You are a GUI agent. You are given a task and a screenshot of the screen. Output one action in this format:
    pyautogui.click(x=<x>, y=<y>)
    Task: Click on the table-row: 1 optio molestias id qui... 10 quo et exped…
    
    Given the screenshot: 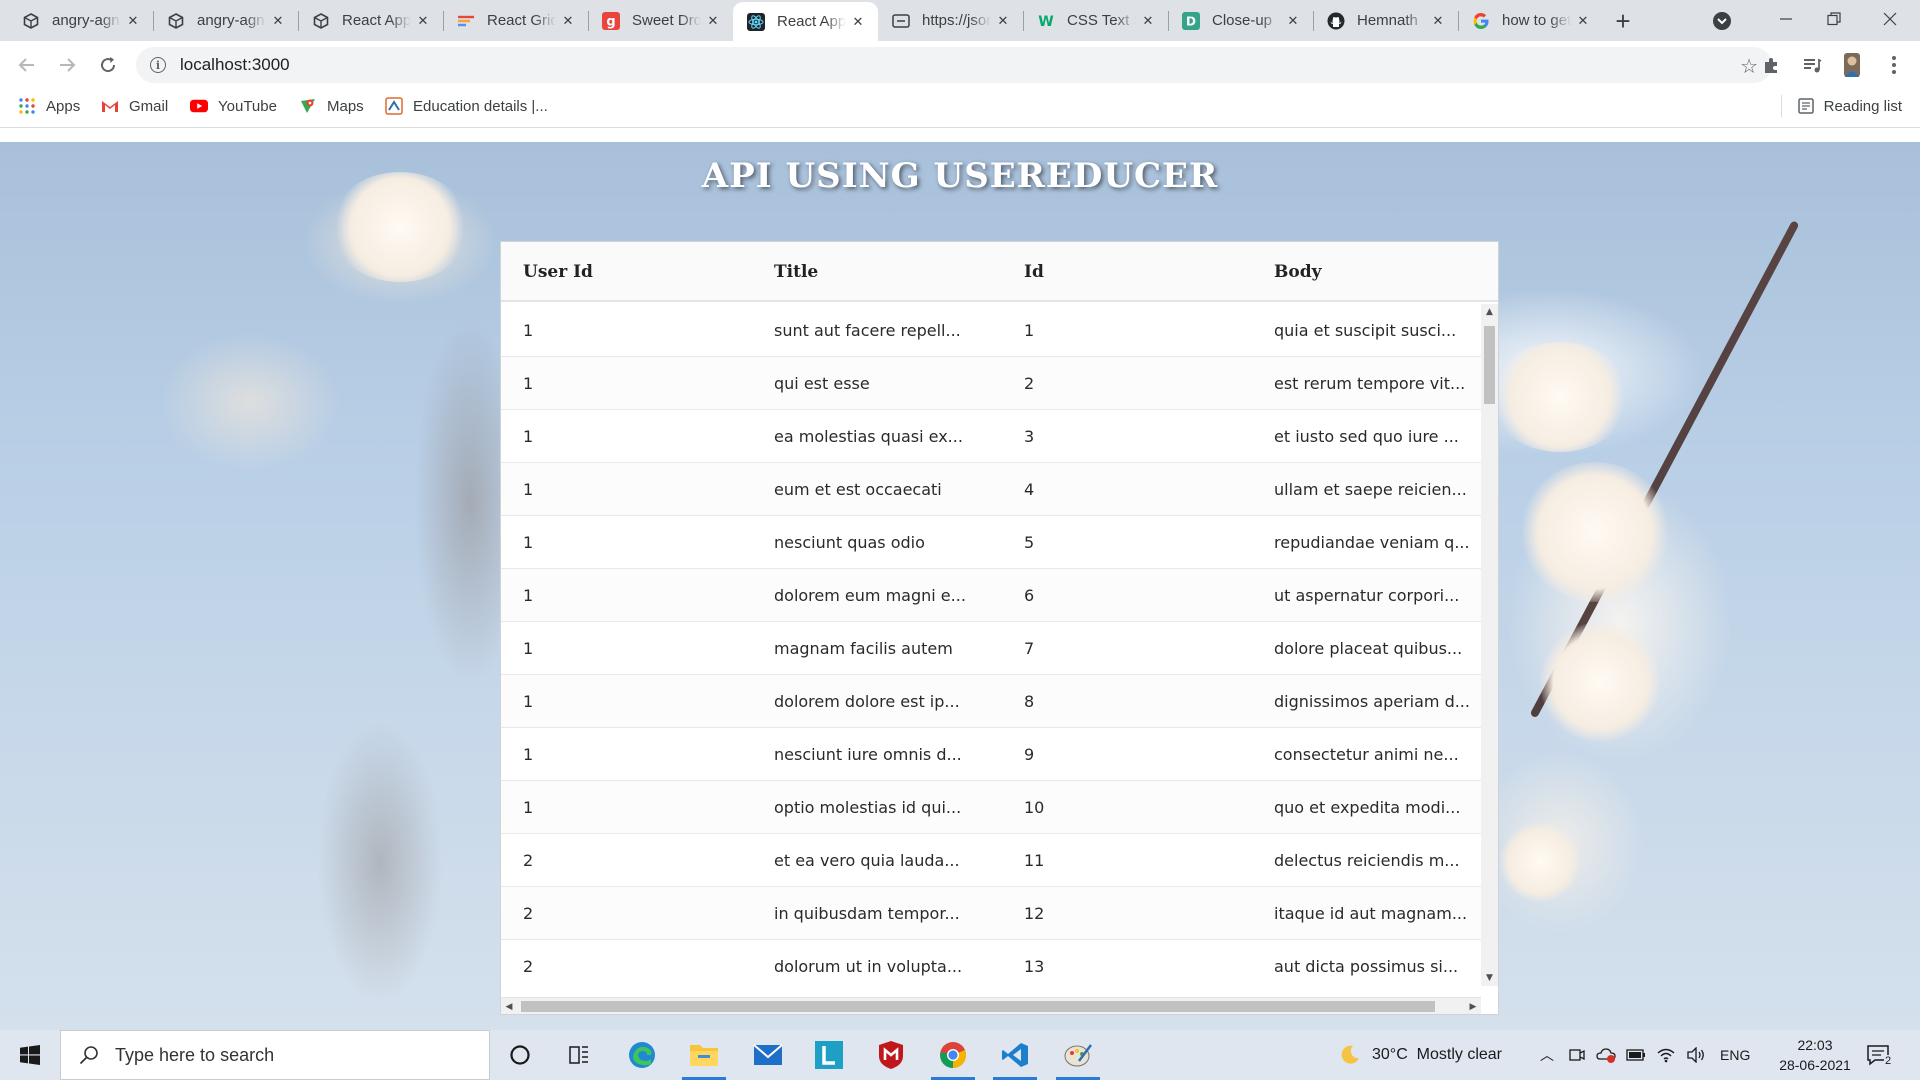 What is the action you would take?
    pyautogui.click(x=991, y=807)
    